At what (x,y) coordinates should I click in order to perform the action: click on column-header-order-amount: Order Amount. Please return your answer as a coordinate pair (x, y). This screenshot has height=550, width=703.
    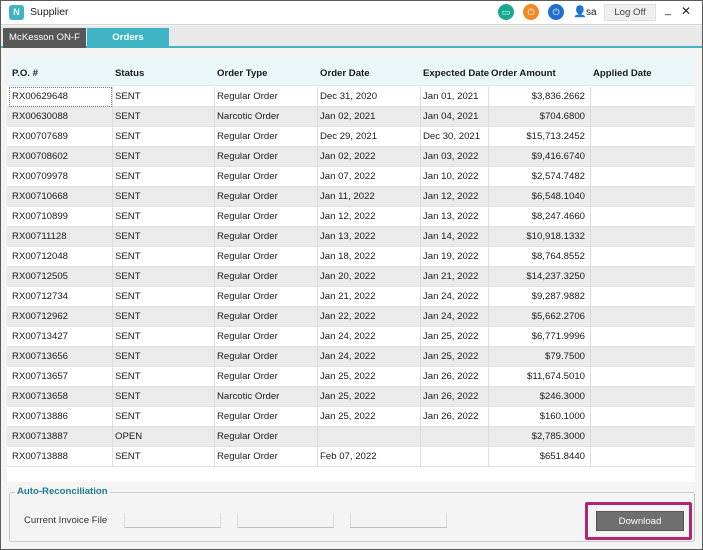
    Looking at the image, I should click on (523, 73).